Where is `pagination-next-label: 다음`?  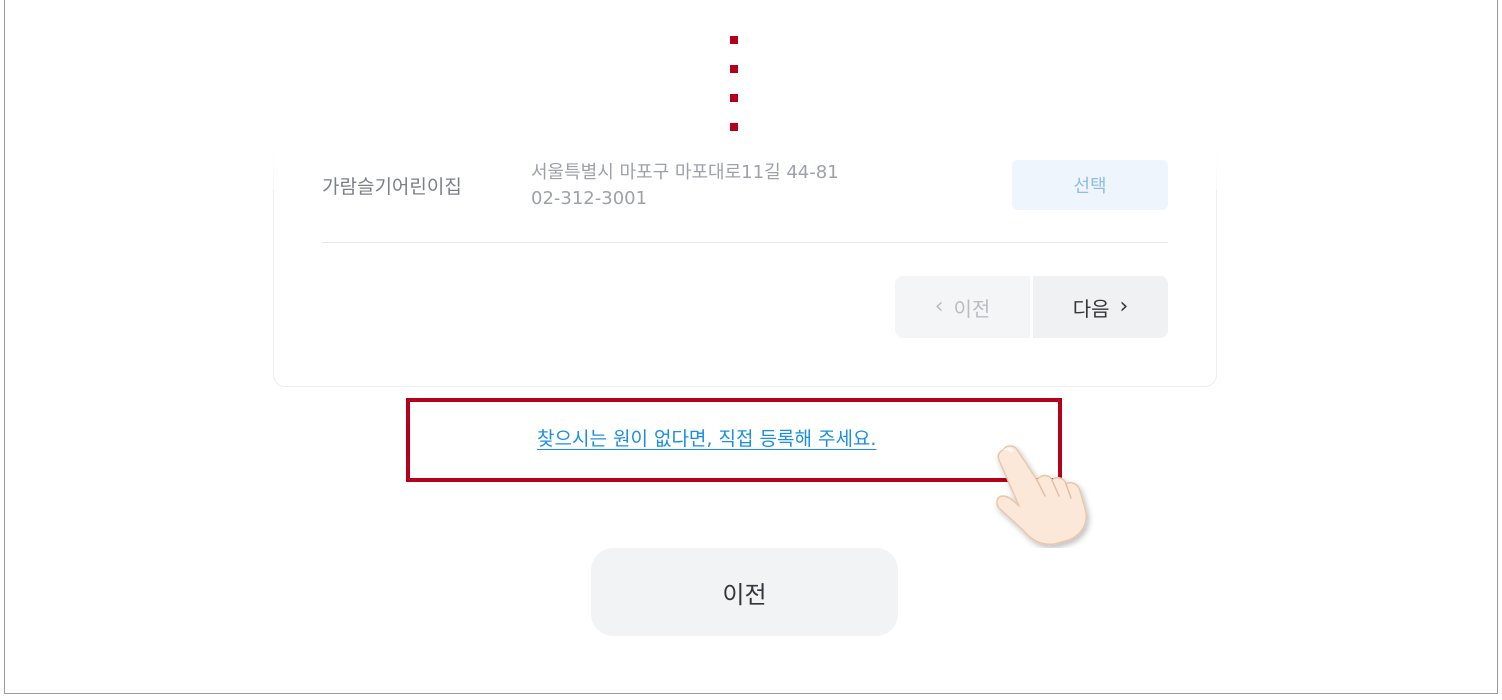 pagination-next-label: 다음 is located at coordinates (1091, 308).